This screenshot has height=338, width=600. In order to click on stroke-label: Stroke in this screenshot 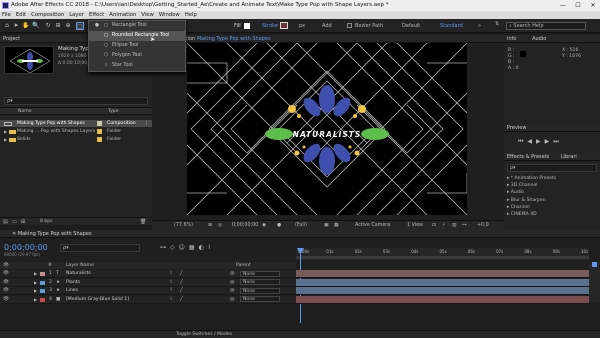, I will do `click(270, 26)`.